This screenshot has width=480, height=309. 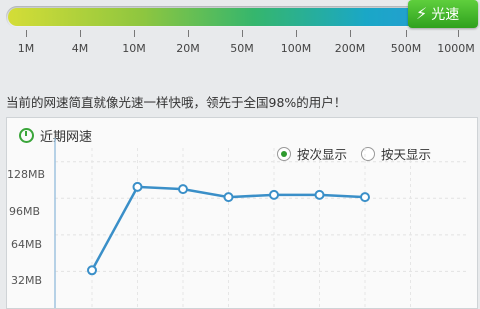 I want to click on speed-level-badge: ⚡ 光速, so click(x=443, y=14).